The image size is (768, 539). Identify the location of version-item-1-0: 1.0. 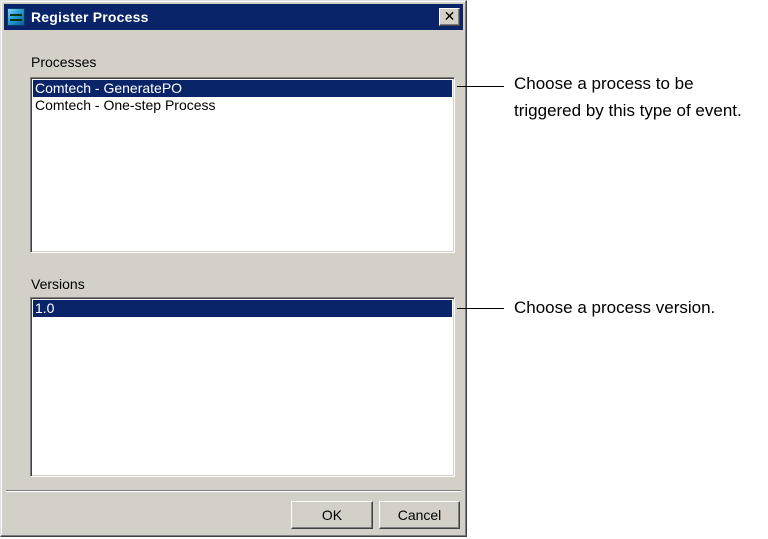
(242, 308).